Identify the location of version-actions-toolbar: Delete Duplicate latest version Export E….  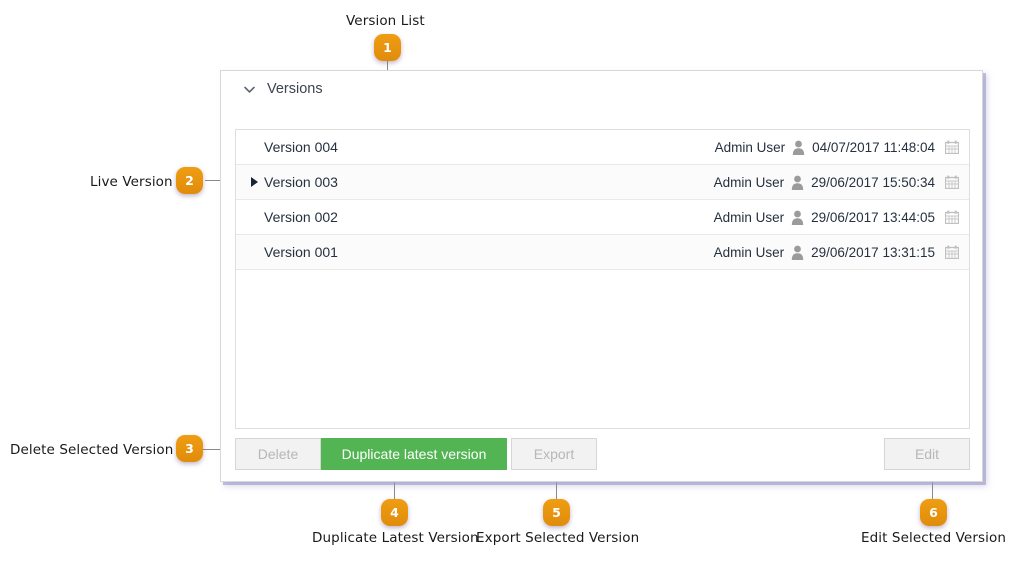
(602, 454).